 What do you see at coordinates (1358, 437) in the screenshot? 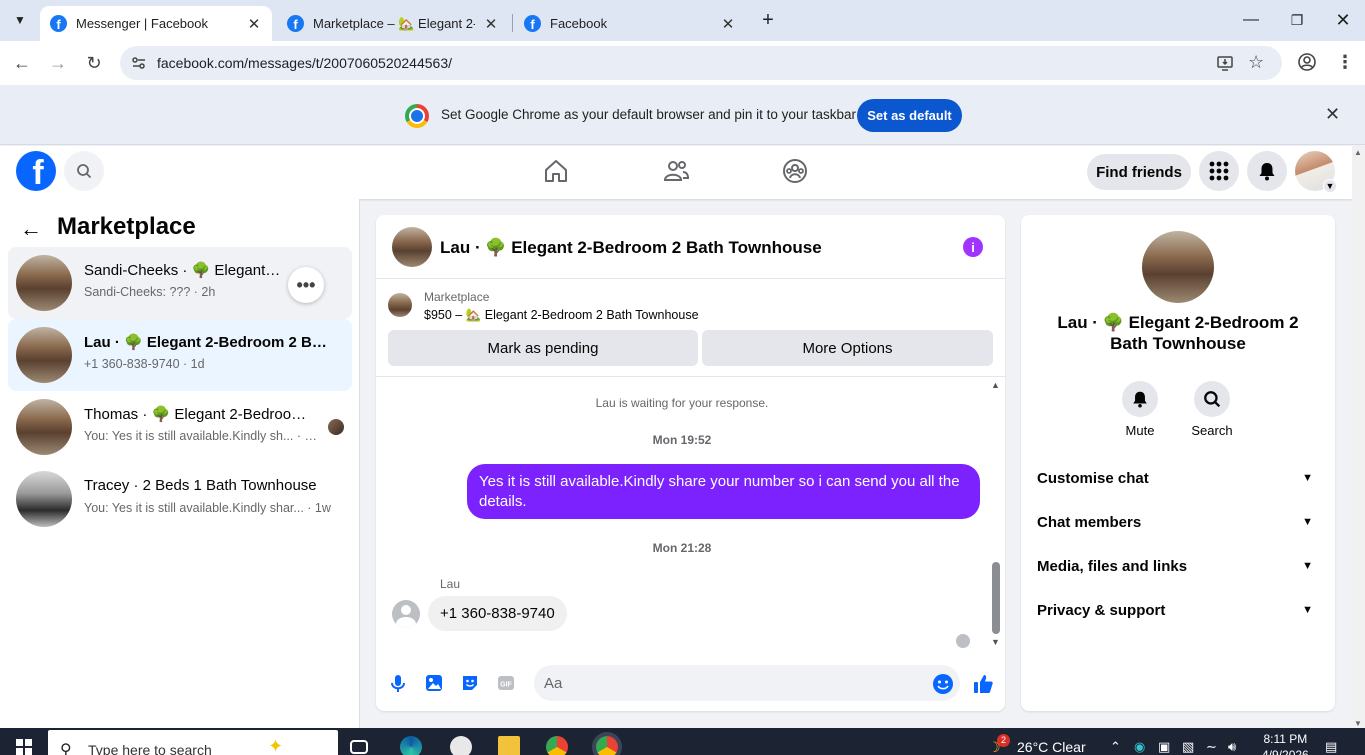
I see `page-scrollbar: ▲ ▼` at bounding box center [1358, 437].